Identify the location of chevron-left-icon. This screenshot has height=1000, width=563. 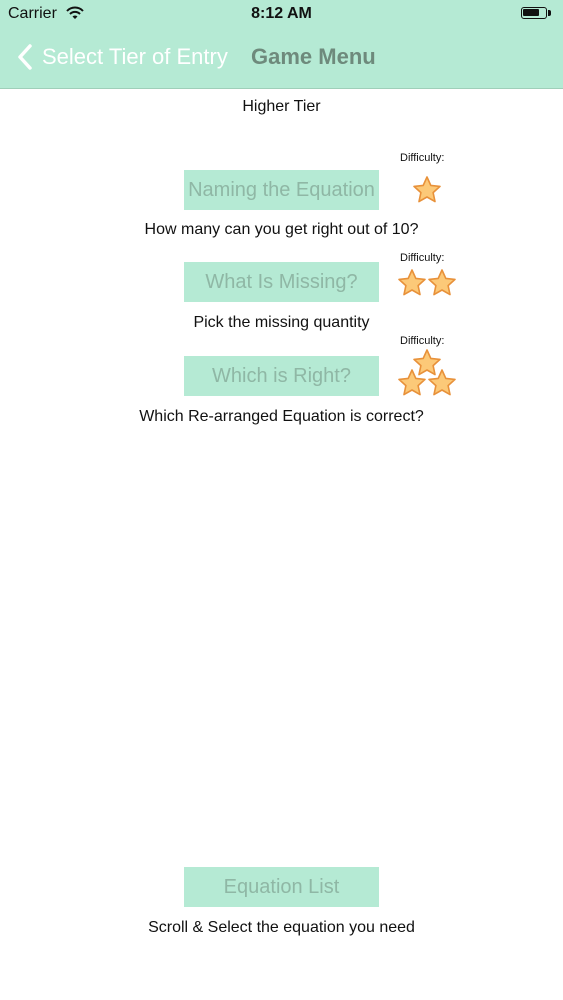
(25, 57).